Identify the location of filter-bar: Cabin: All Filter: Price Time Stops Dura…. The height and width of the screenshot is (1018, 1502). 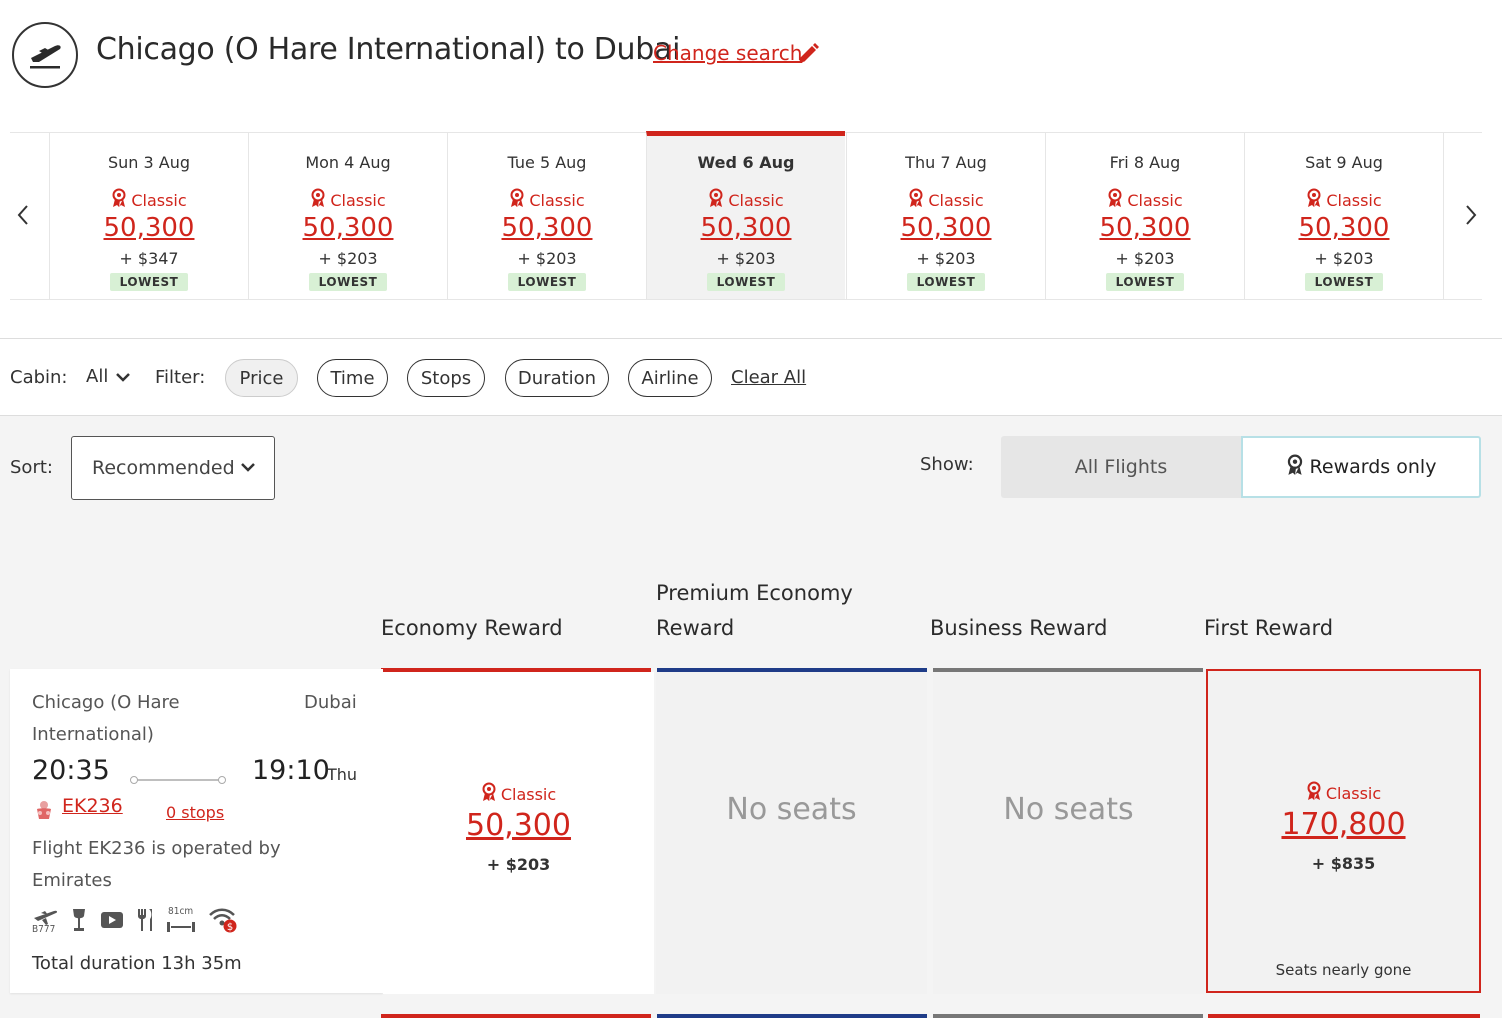
(751, 377).